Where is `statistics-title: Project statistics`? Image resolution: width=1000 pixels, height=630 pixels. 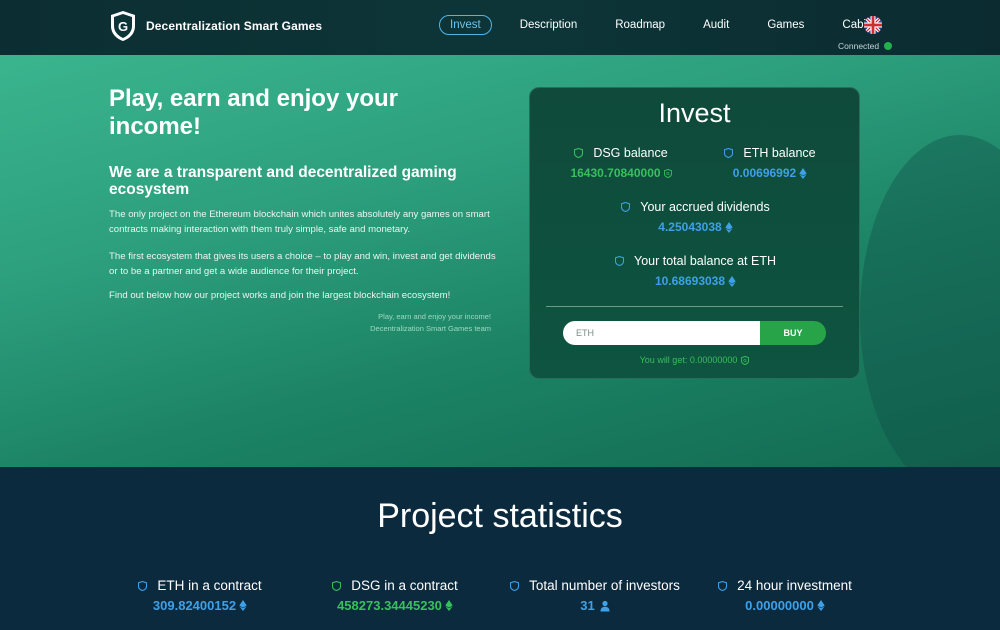 statistics-title: Project statistics is located at coordinates (500, 516).